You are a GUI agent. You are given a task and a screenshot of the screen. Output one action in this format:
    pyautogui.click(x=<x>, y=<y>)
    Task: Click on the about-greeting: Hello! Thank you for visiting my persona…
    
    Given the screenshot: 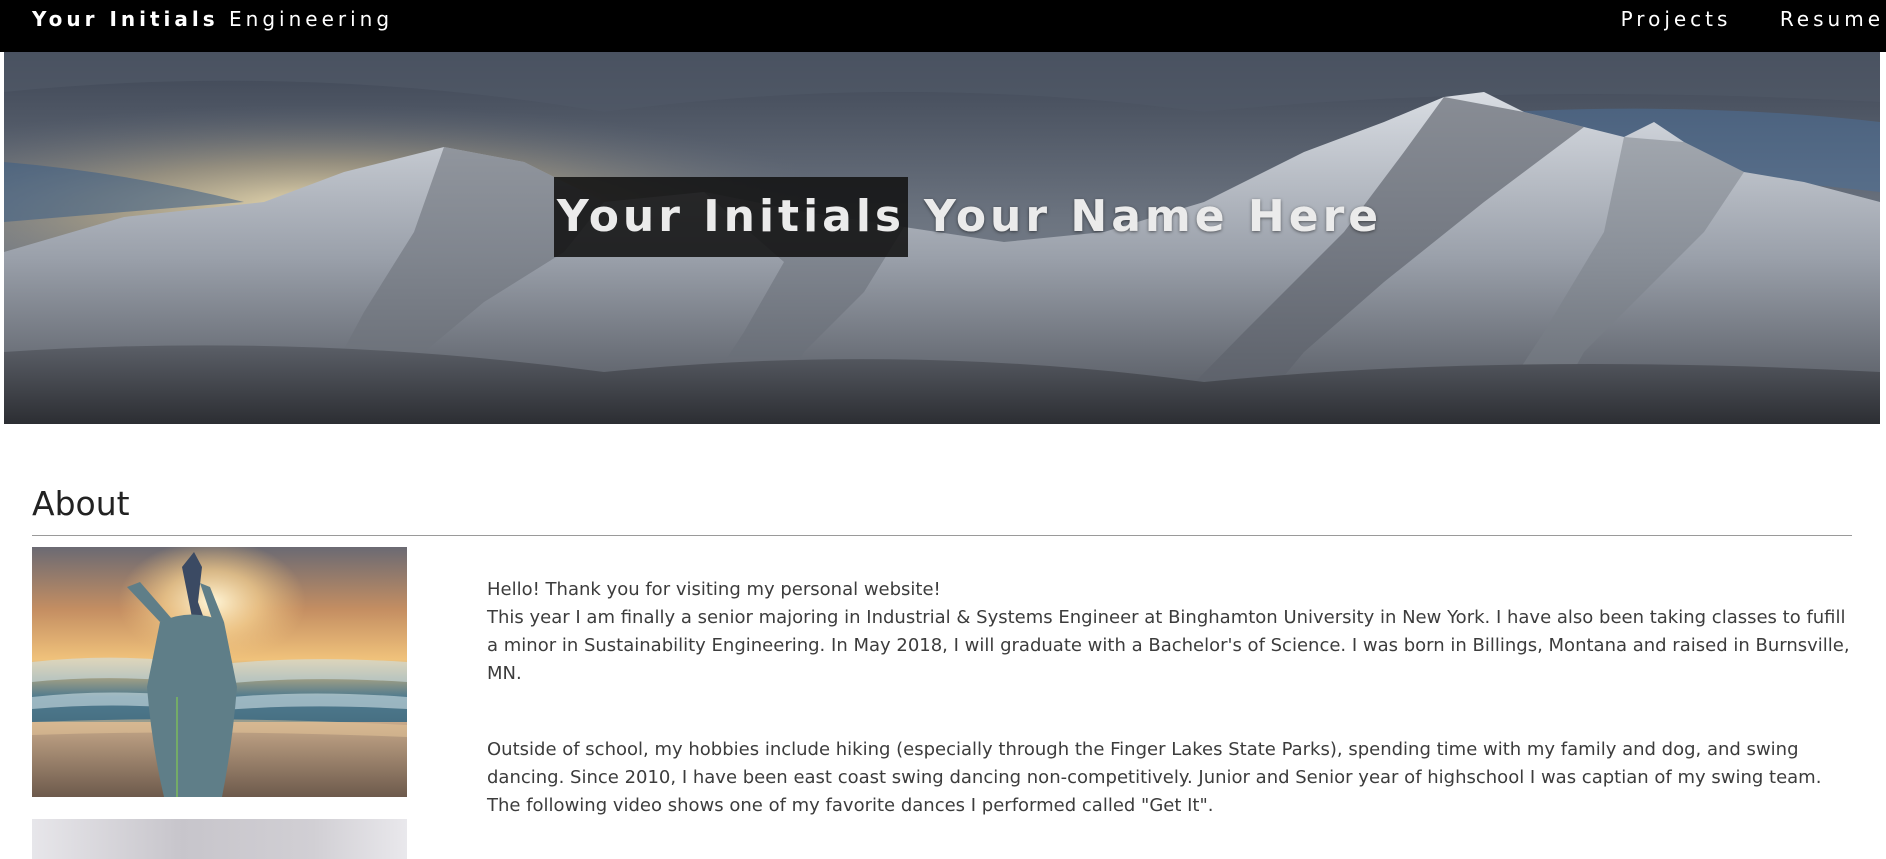 What is the action you would take?
    pyautogui.click(x=714, y=589)
    